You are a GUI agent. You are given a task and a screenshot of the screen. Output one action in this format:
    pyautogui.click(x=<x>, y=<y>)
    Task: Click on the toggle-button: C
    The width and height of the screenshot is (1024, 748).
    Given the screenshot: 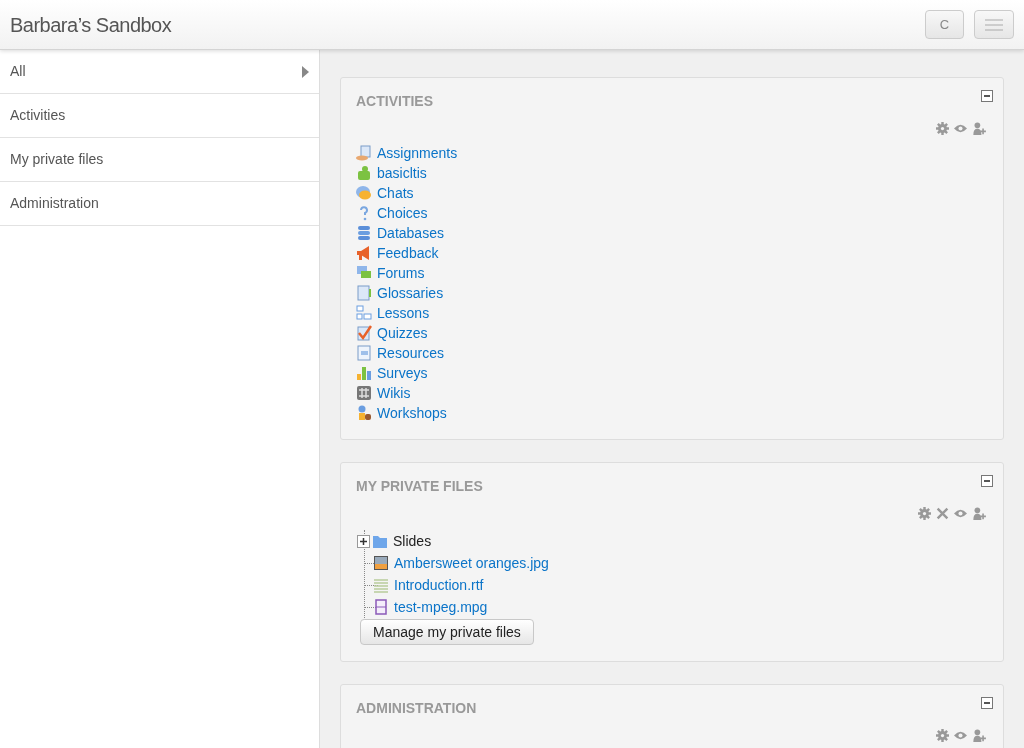 What is the action you would take?
    pyautogui.click(x=944, y=24)
    